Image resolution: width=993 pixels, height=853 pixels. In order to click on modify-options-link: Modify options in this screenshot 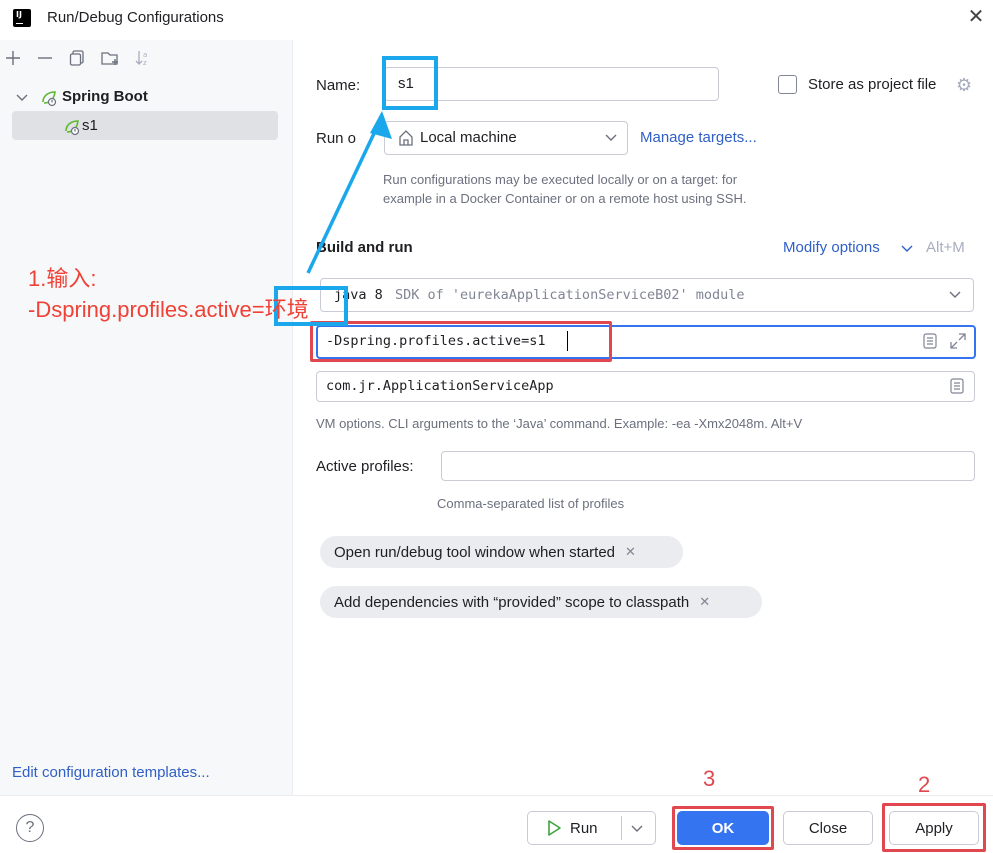, I will do `click(831, 247)`.